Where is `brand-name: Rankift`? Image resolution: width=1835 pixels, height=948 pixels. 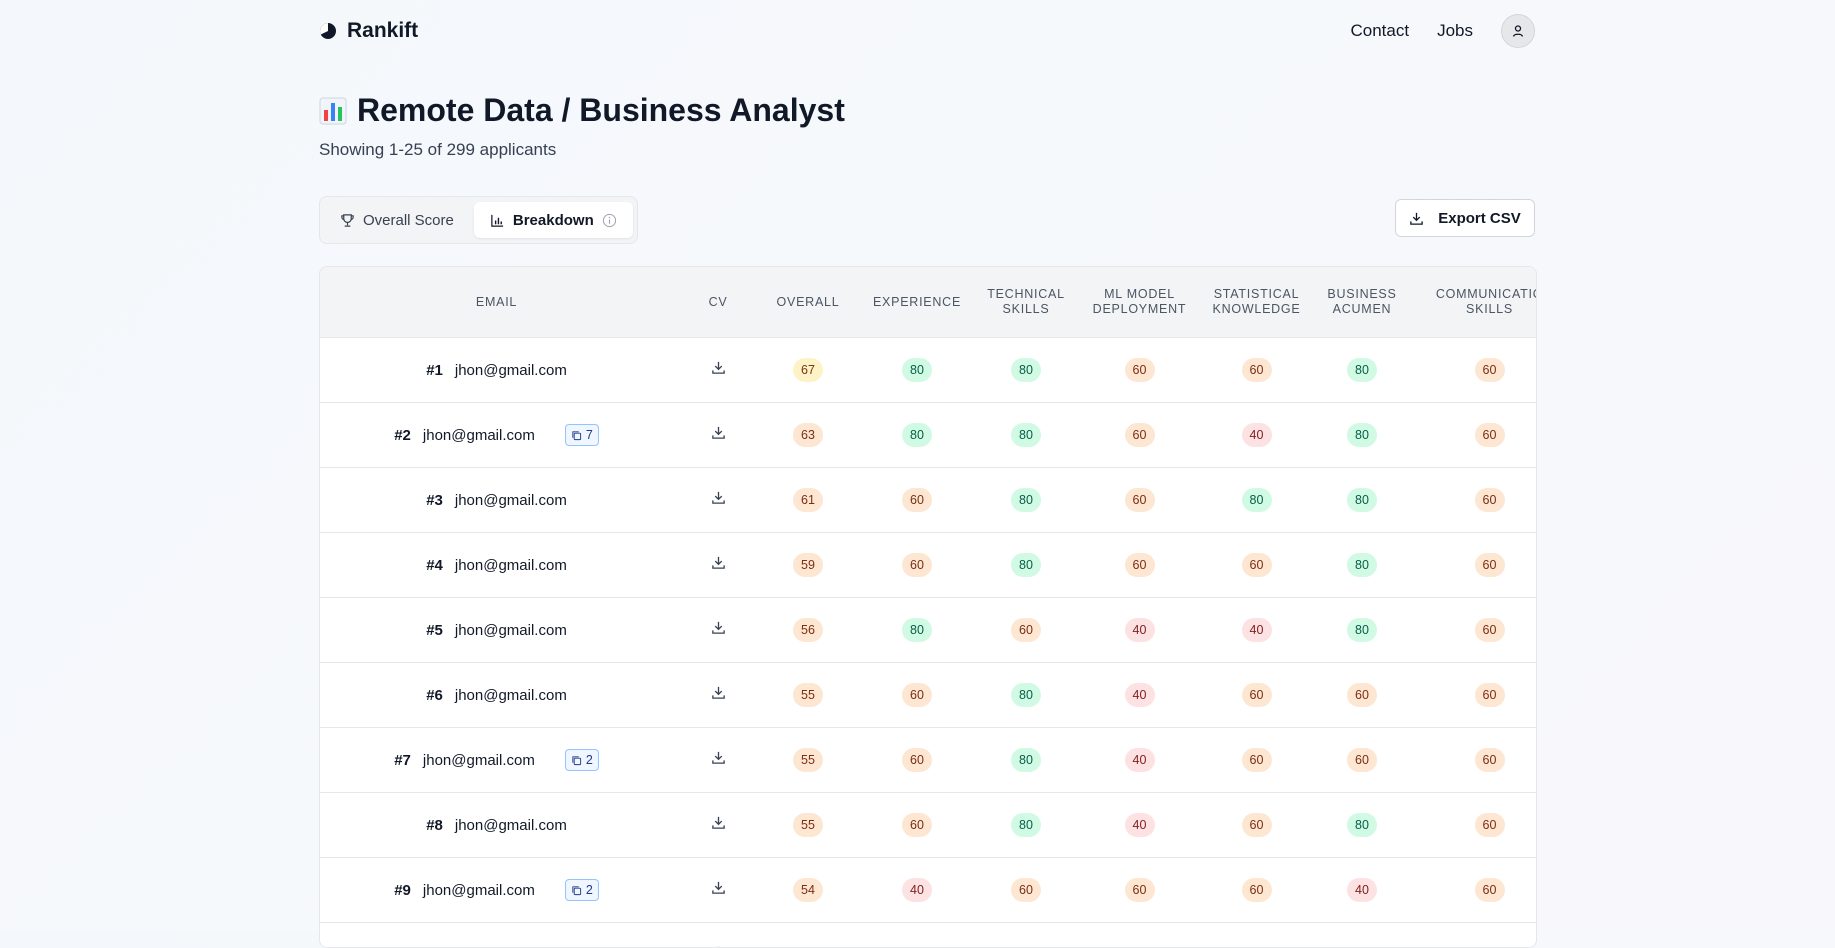 brand-name: Rankift is located at coordinates (382, 31).